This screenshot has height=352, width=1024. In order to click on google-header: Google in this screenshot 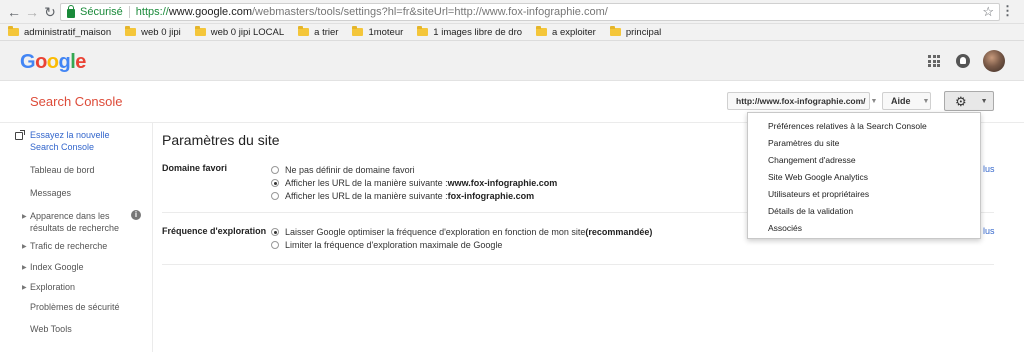, I will do `click(512, 61)`.